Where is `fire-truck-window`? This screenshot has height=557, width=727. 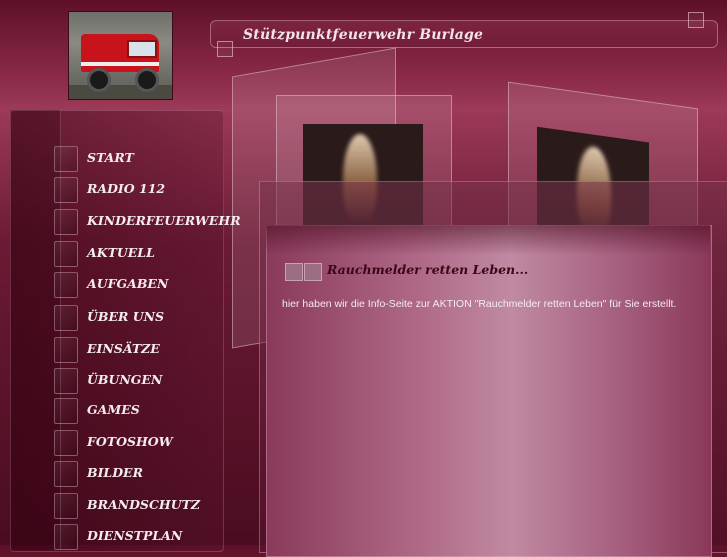 fire-truck-window is located at coordinates (142, 49).